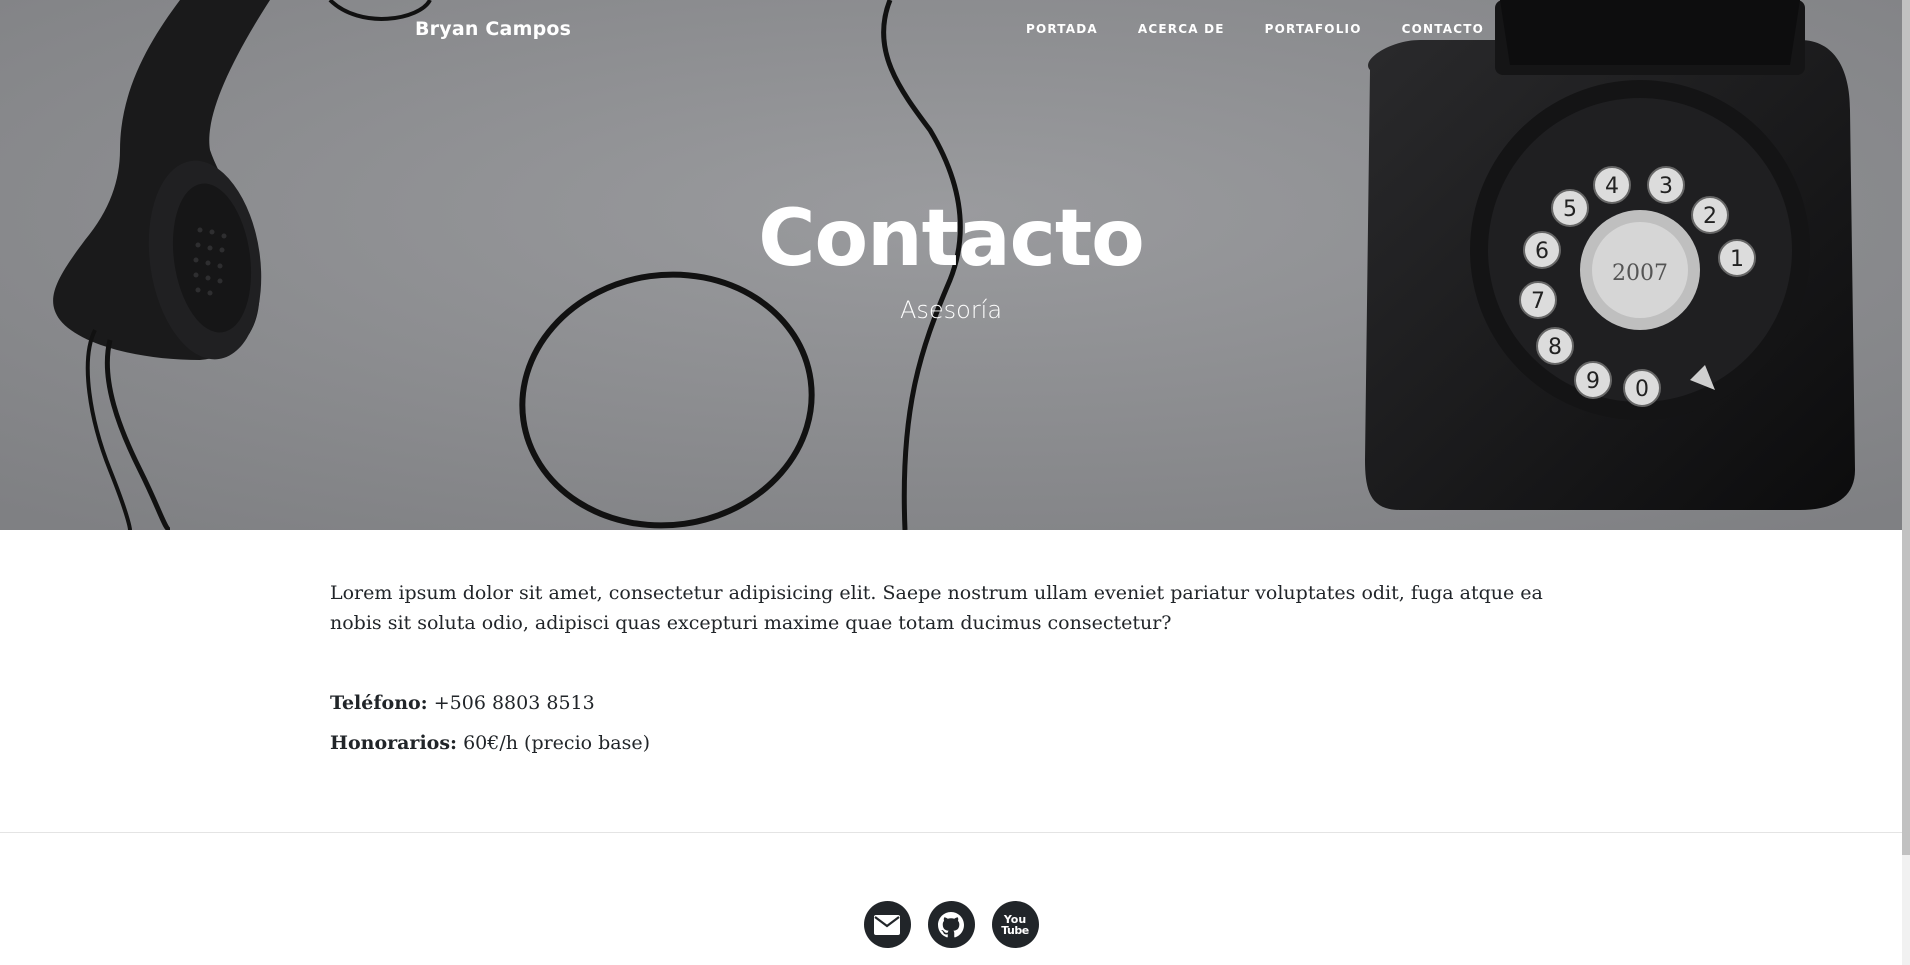 Image resolution: width=1910 pixels, height=965 pixels. I want to click on phone-value: +506 8803 8513, so click(511, 703).